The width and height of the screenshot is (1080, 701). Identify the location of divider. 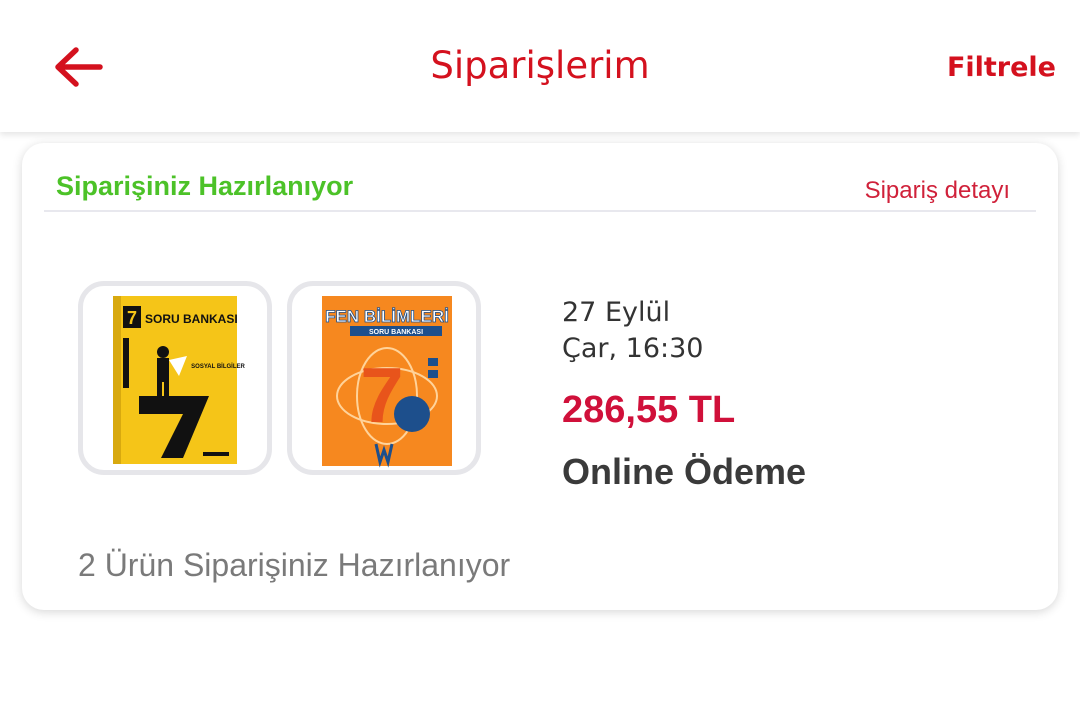
(540, 211).